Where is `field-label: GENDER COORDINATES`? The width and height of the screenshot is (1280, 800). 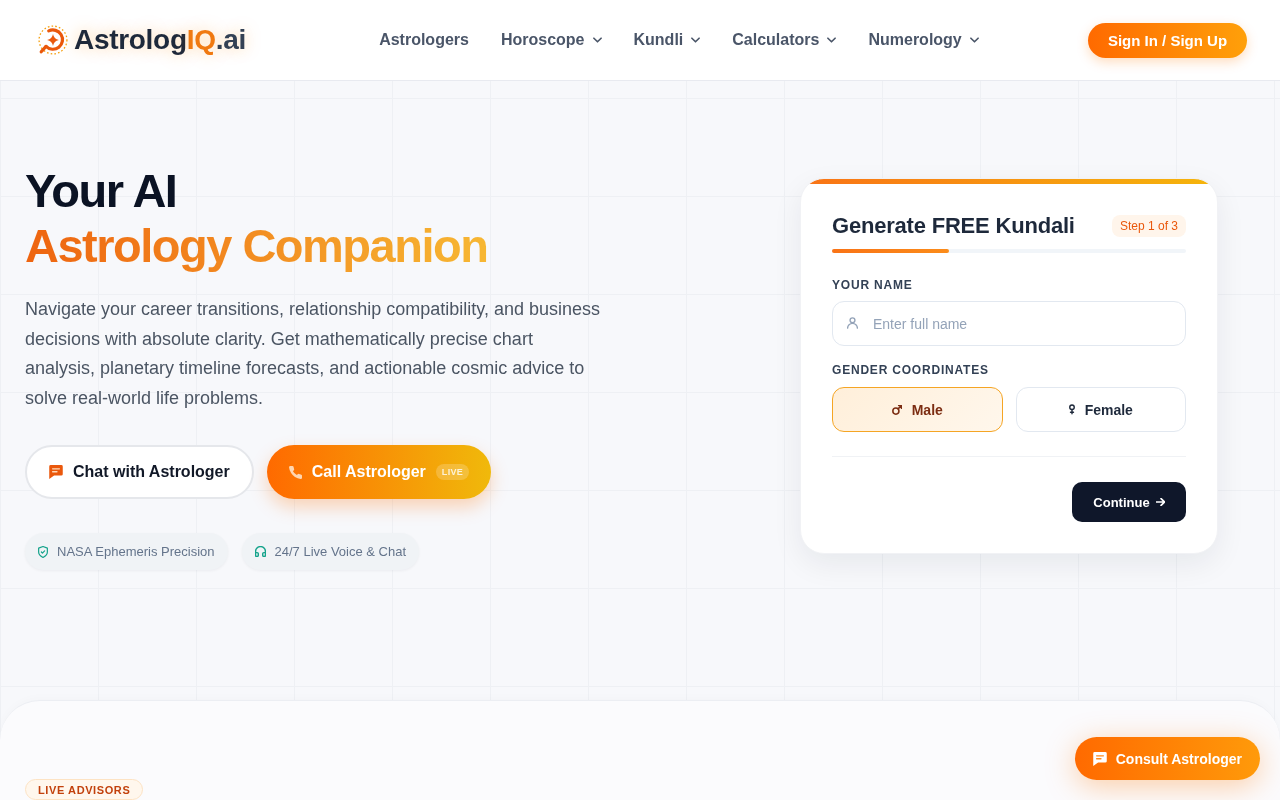 field-label: GENDER COORDINATES is located at coordinates (911, 370).